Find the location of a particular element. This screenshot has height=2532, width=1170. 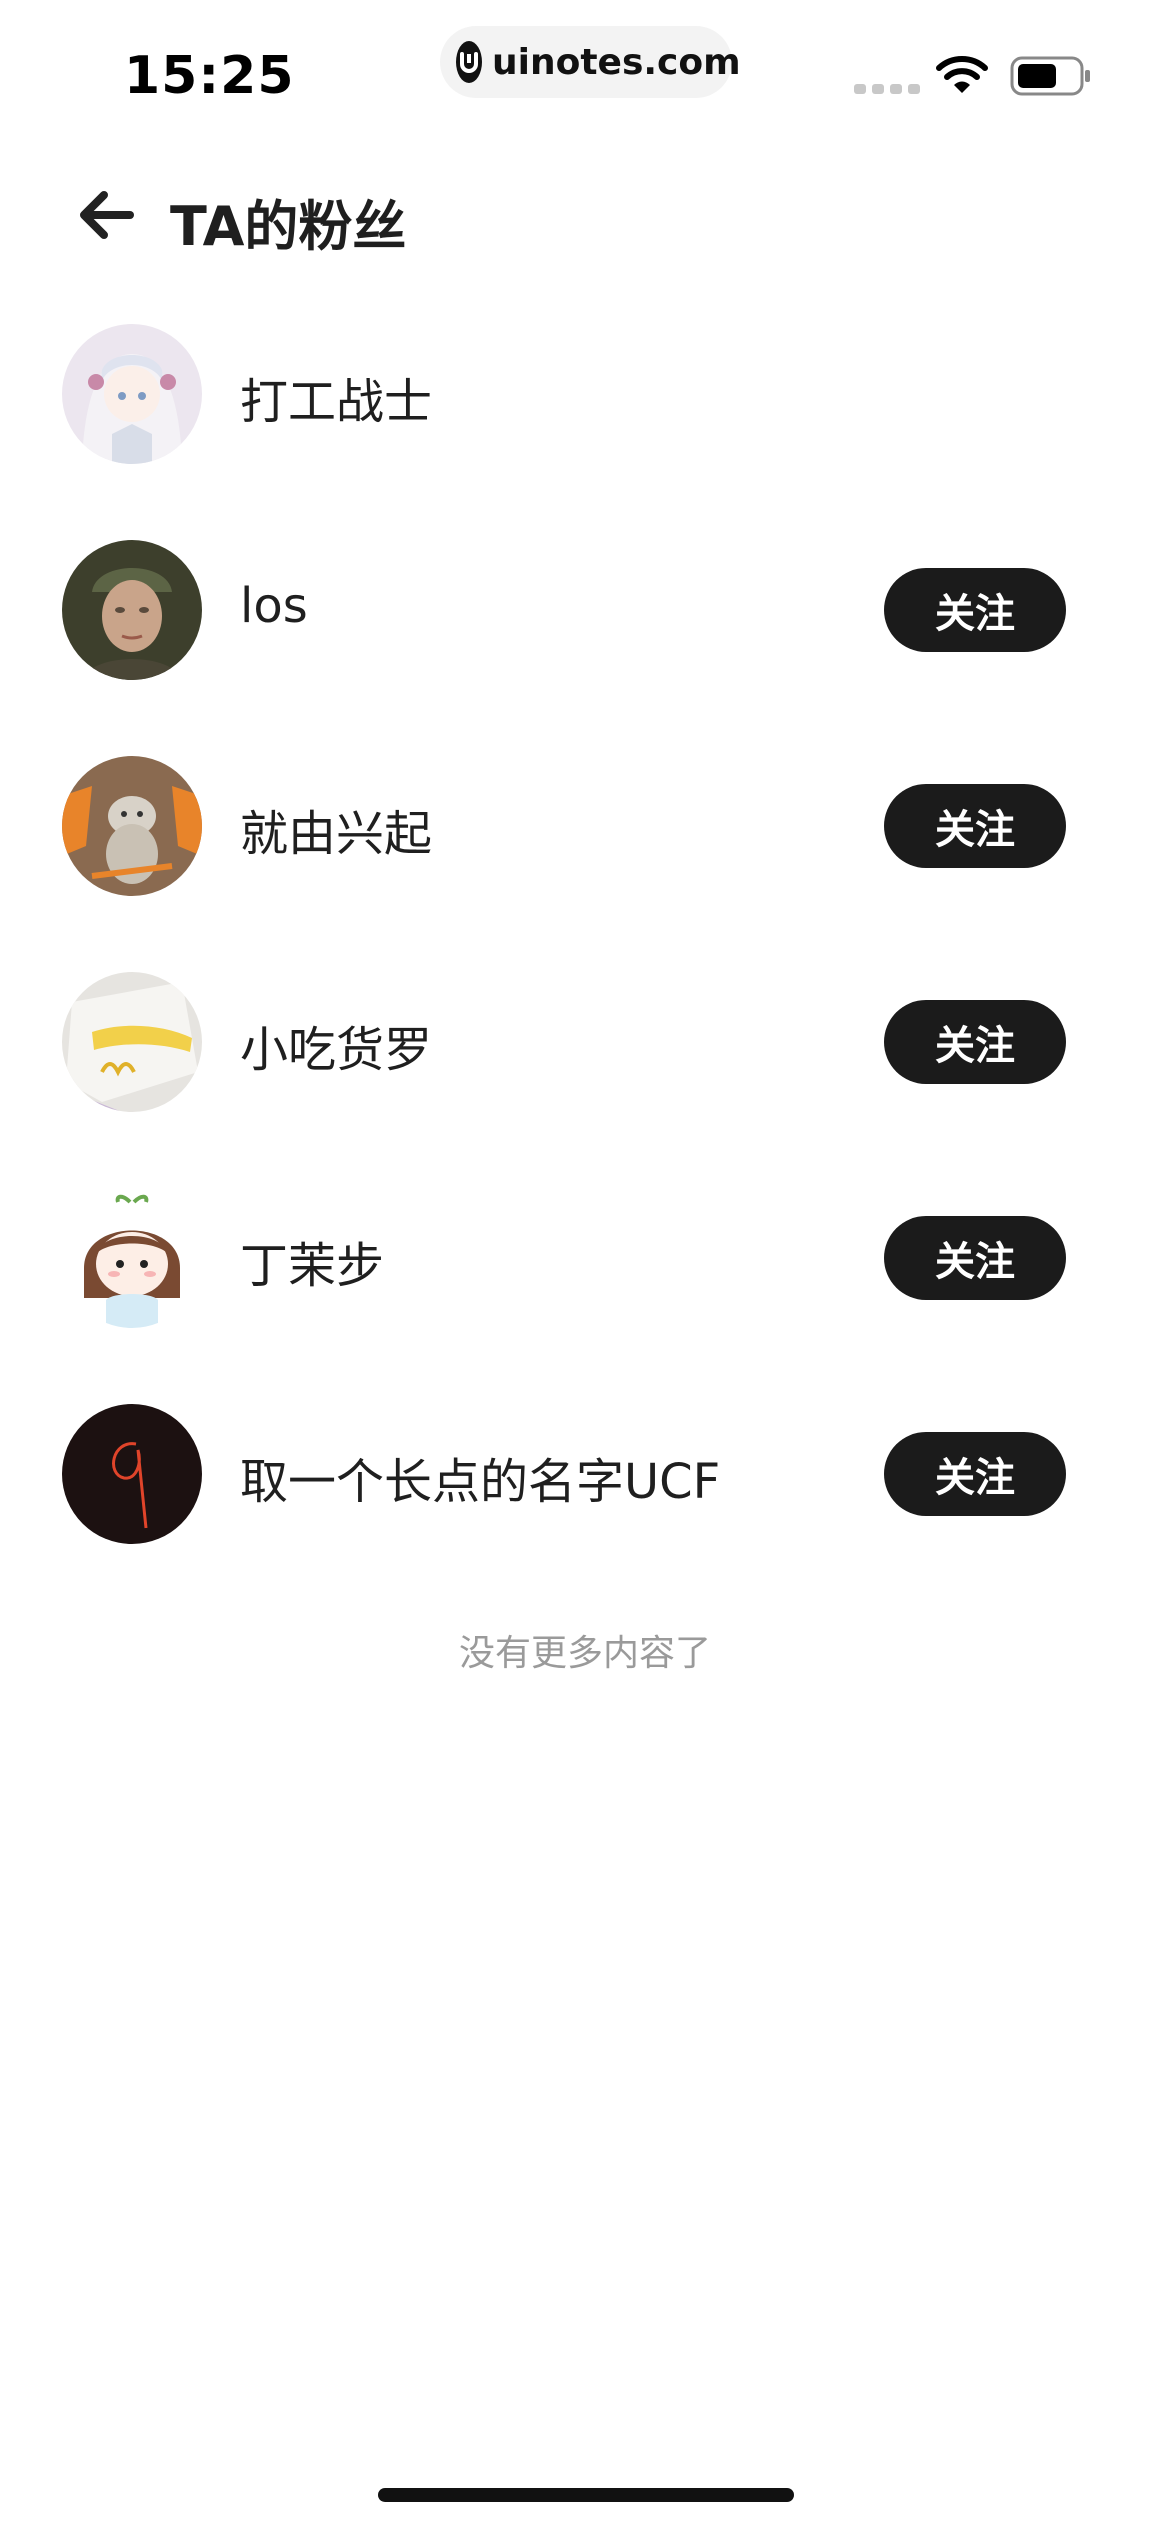

url-pill: uinotes.com is located at coordinates (590, 62).